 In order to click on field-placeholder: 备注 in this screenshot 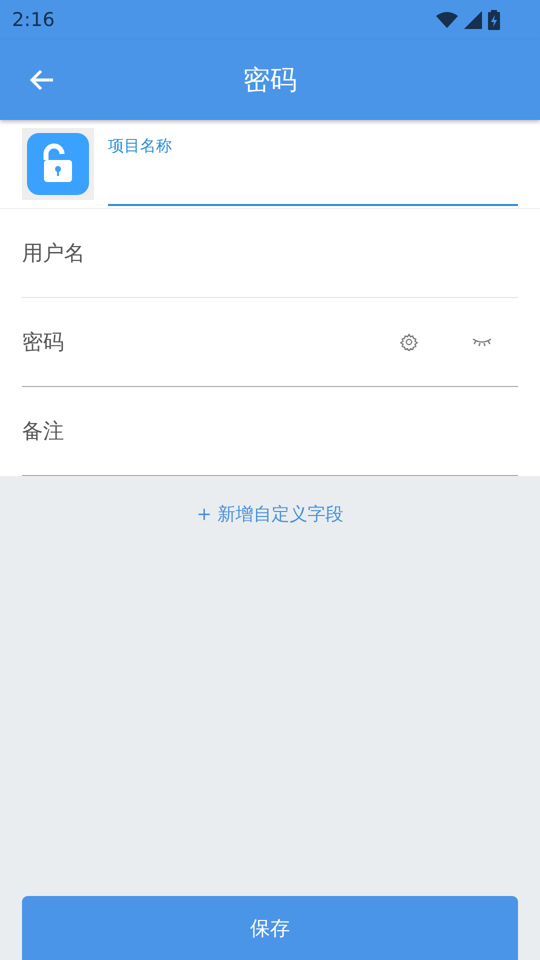, I will do `click(43, 431)`.